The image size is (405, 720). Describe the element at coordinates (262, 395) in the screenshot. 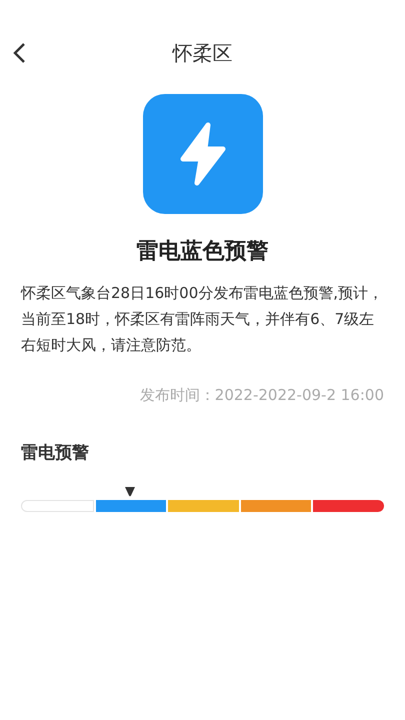

I see `publish-time: 发布时间：2022-2022-09-2 16:00` at that location.